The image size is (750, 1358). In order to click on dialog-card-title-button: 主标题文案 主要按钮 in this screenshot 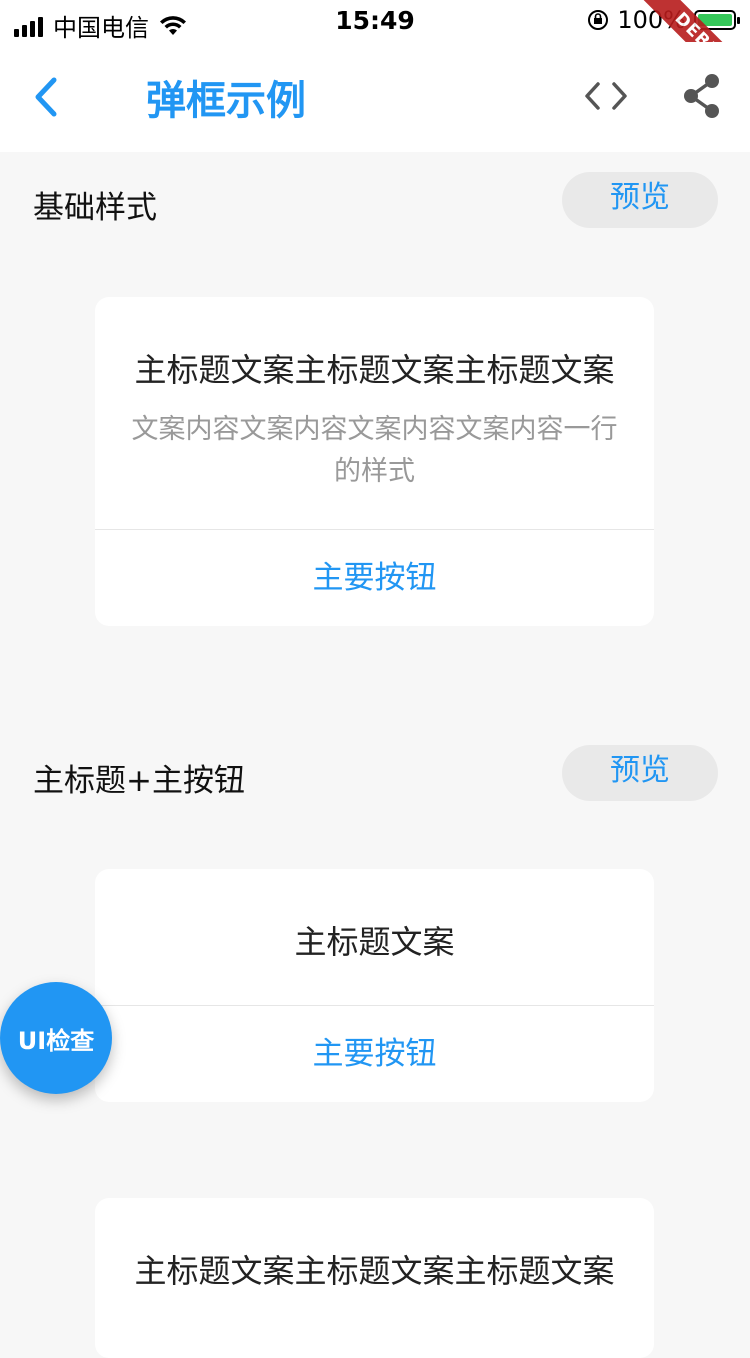, I will do `click(374, 985)`.